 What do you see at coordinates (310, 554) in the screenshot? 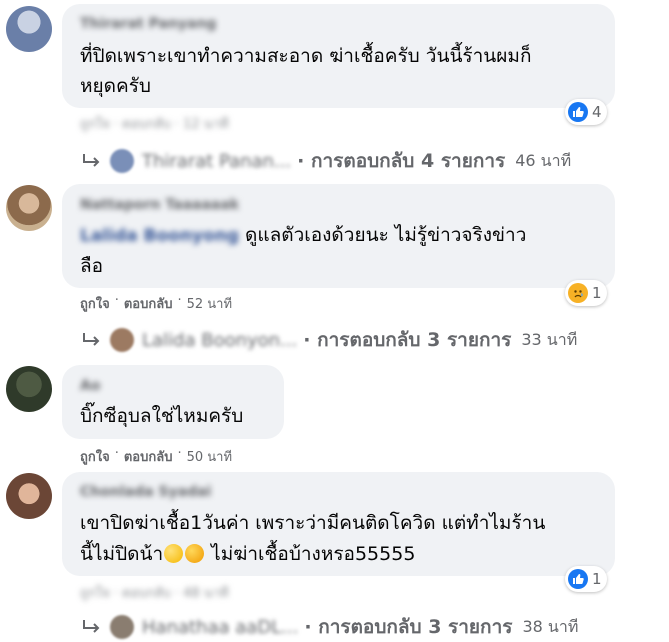
I see `comment-text-body: ไม่ฆ่าเชื้อบ้างหรอ55555` at bounding box center [310, 554].